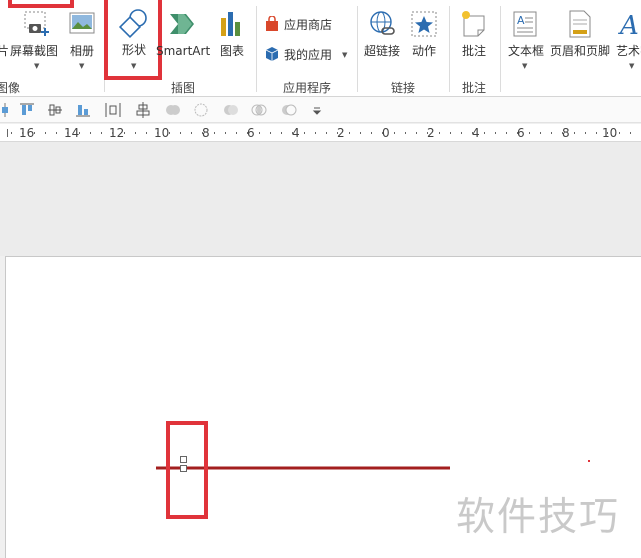 The width and height of the screenshot is (641, 558). Describe the element at coordinates (580, 51) in the screenshot. I see `header-footer-label: 页眉和页脚` at that location.